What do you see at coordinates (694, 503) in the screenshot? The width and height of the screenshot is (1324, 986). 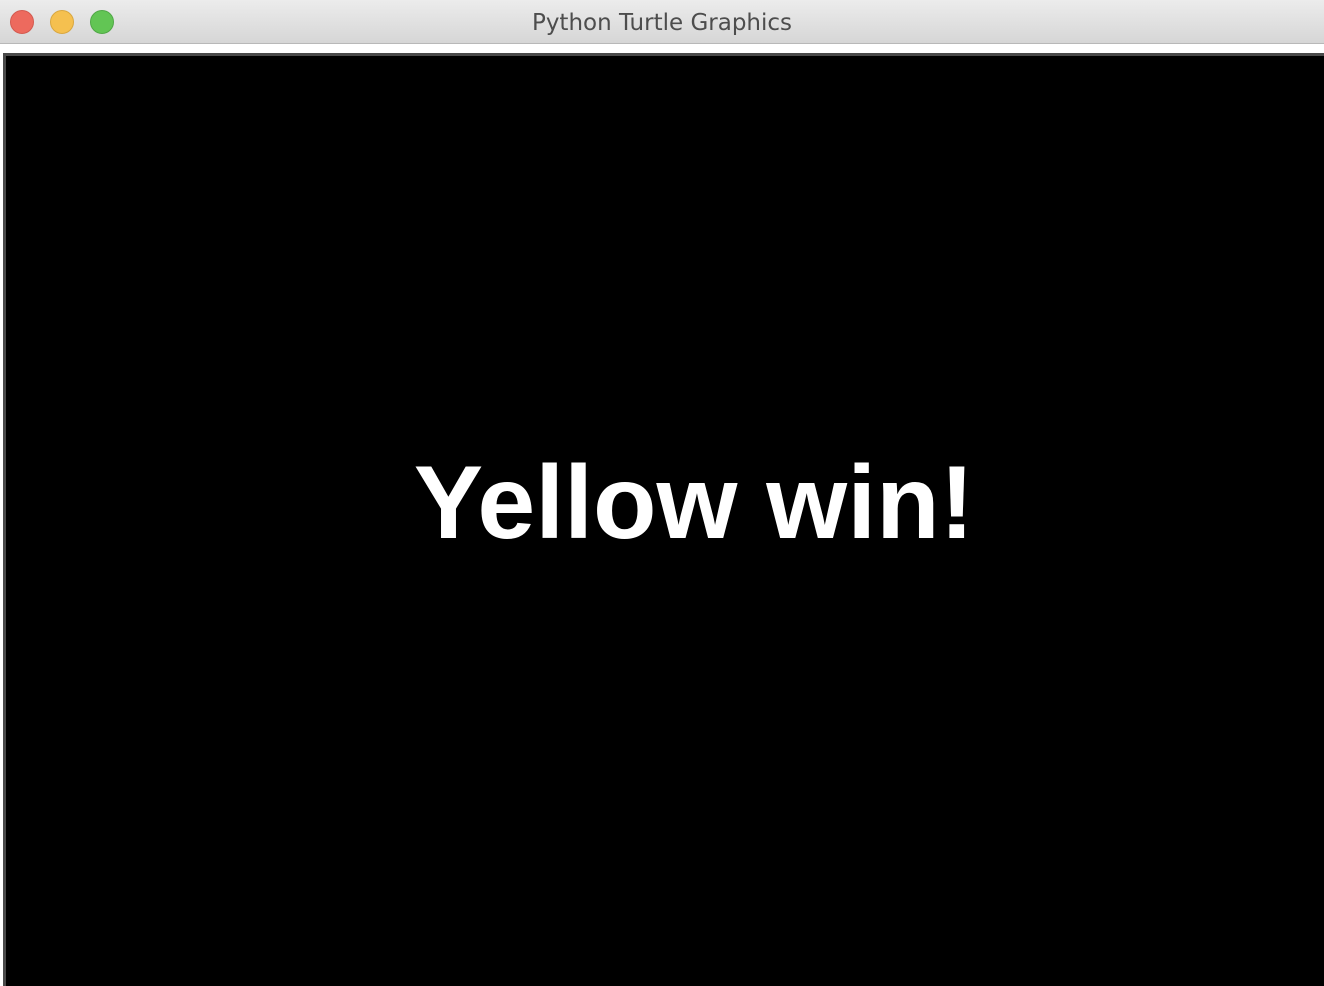 I see `winner-message: Yellow win!` at bounding box center [694, 503].